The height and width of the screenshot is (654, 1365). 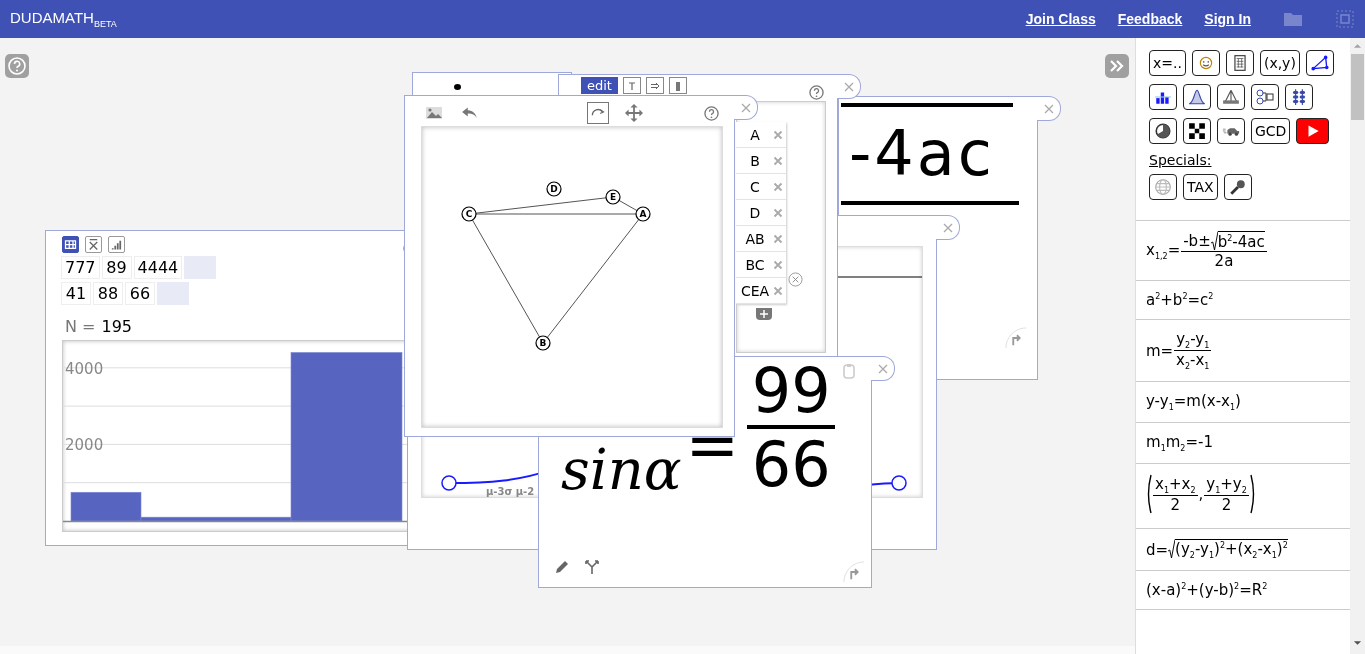 I want to click on dot-mark, so click(x=457, y=87).